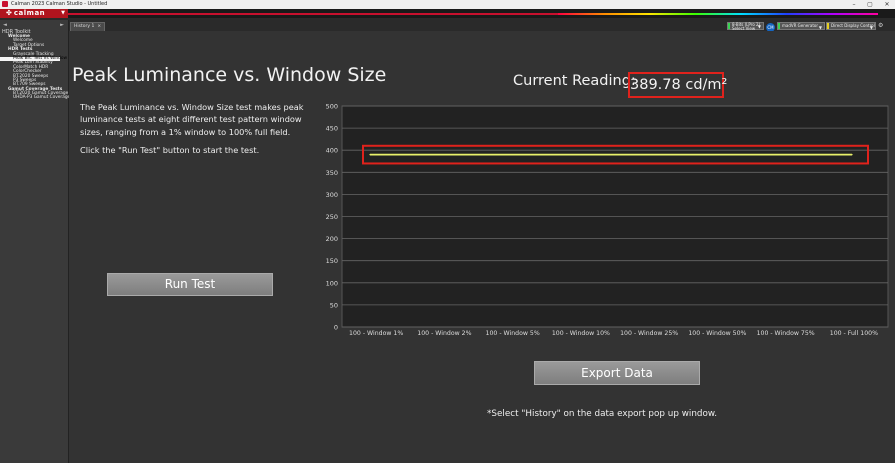  What do you see at coordinates (332, 151) in the screenshot?
I see `y-tick-label: 400` at bounding box center [332, 151].